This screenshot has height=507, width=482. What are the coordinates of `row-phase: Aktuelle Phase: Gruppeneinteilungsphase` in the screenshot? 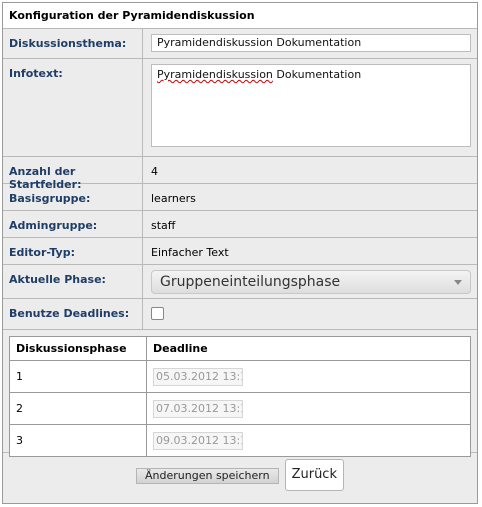 It's located at (240, 282).